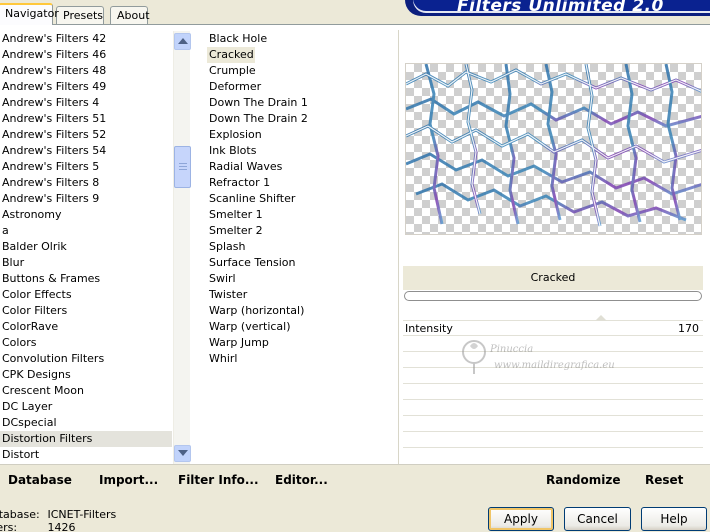 The height and width of the screenshot is (532, 710). Describe the element at coordinates (553, 149) in the screenshot. I see `preview-image` at that location.